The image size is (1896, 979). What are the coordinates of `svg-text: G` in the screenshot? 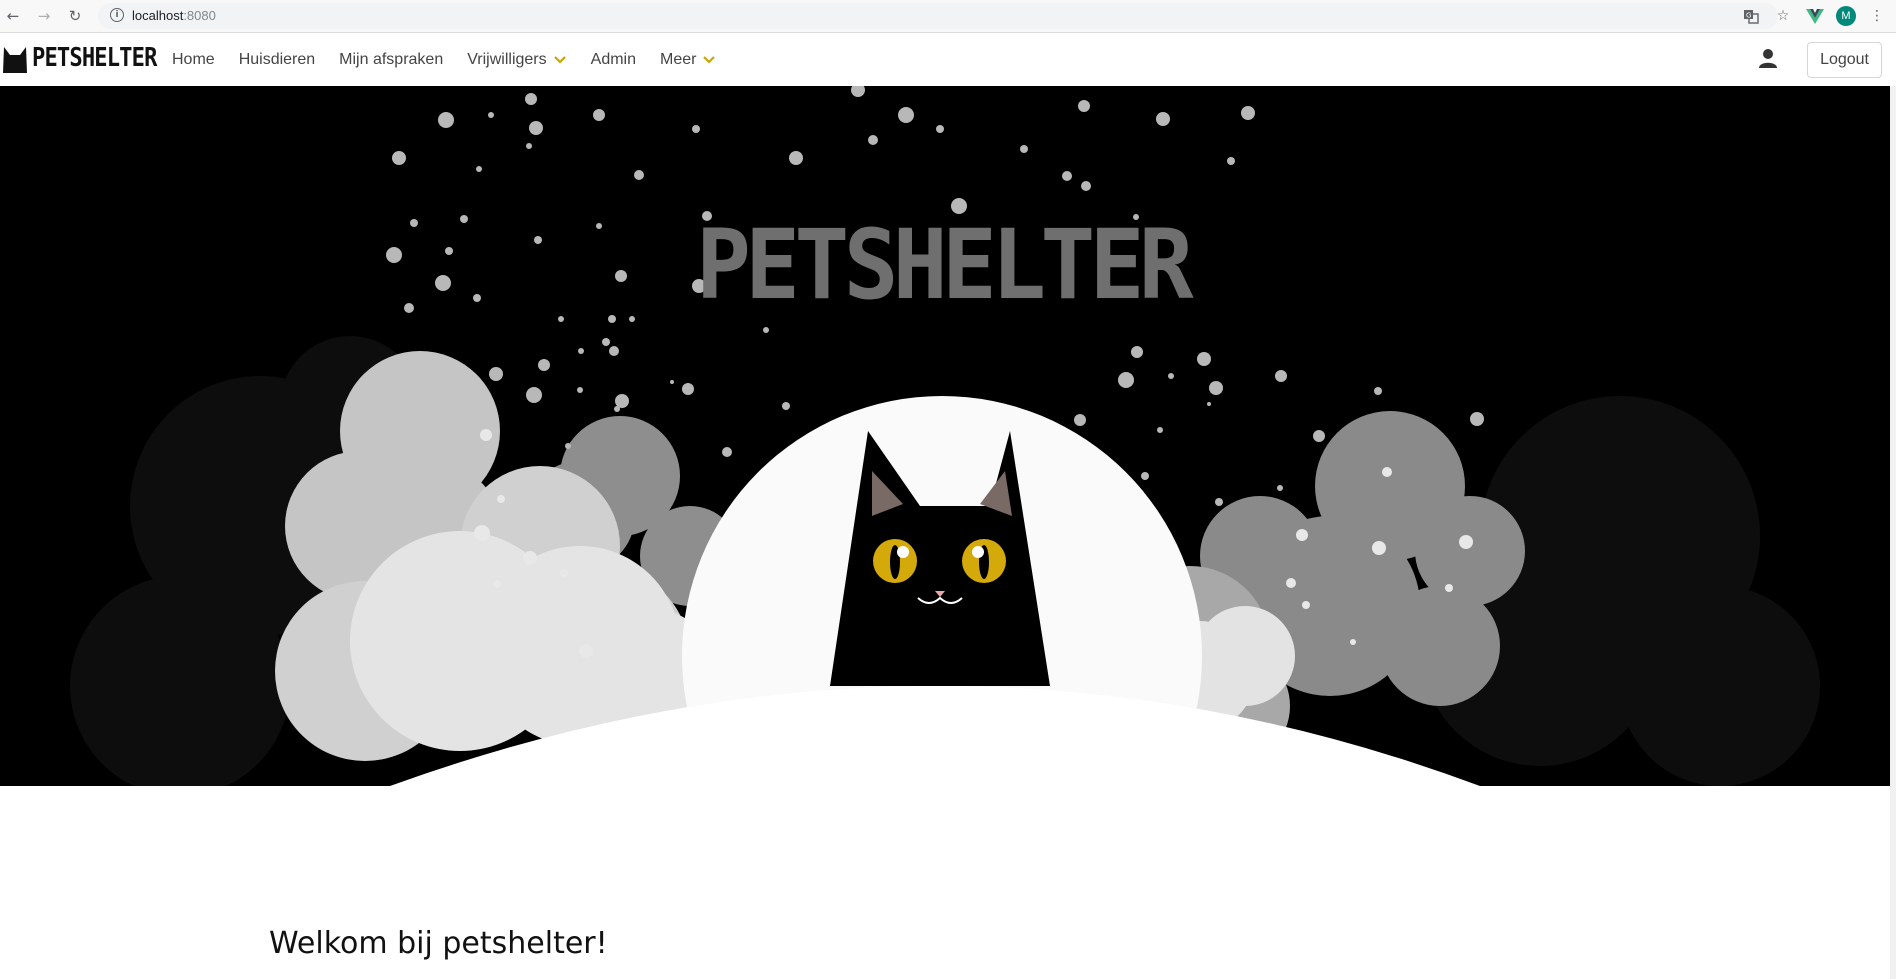 It's located at (1748, 16).